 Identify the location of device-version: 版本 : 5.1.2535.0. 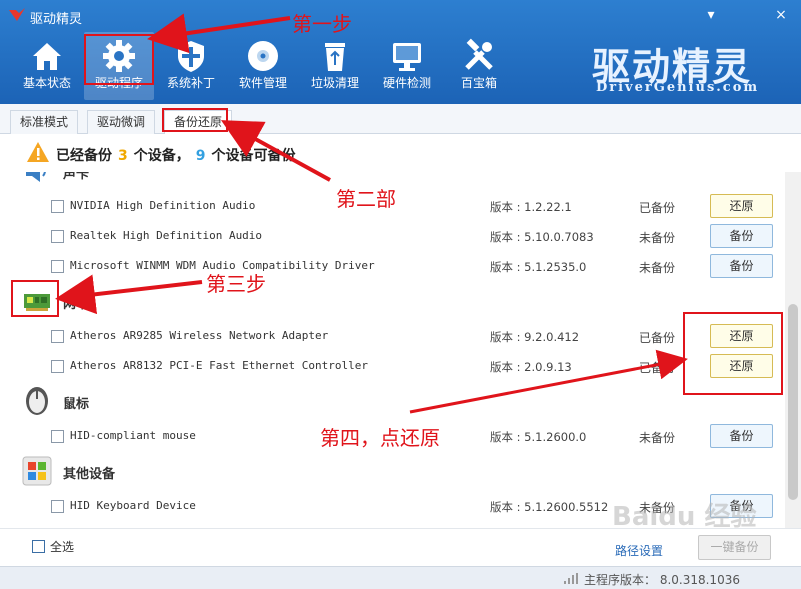
(538, 267).